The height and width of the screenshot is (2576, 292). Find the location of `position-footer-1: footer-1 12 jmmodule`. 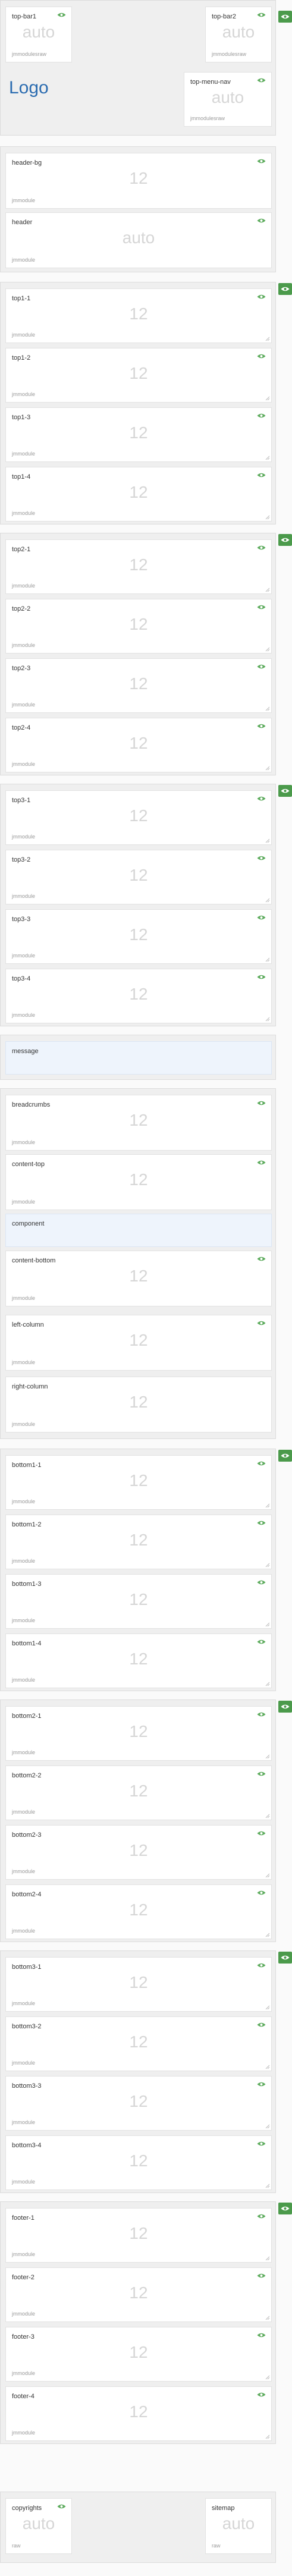

position-footer-1: footer-1 12 jmmodule is located at coordinates (138, 2235).